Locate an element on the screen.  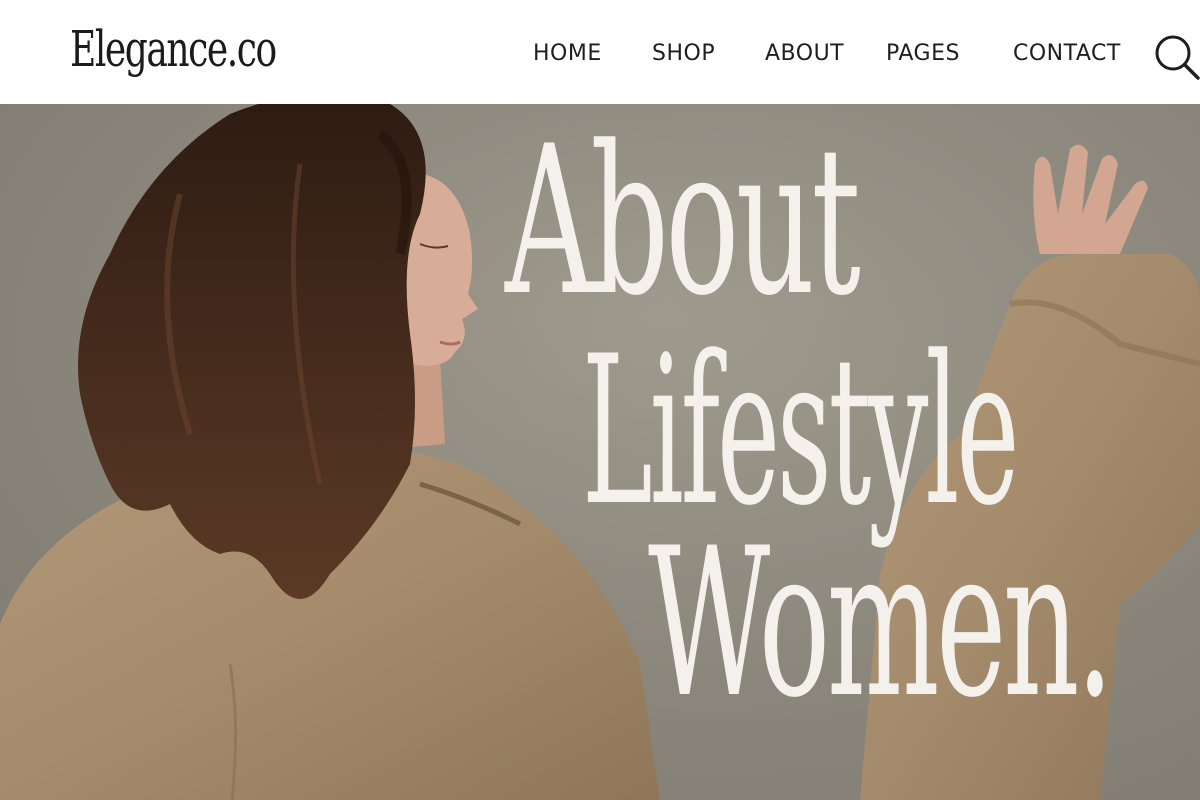
search-icon is located at coordinates (1176, 56).